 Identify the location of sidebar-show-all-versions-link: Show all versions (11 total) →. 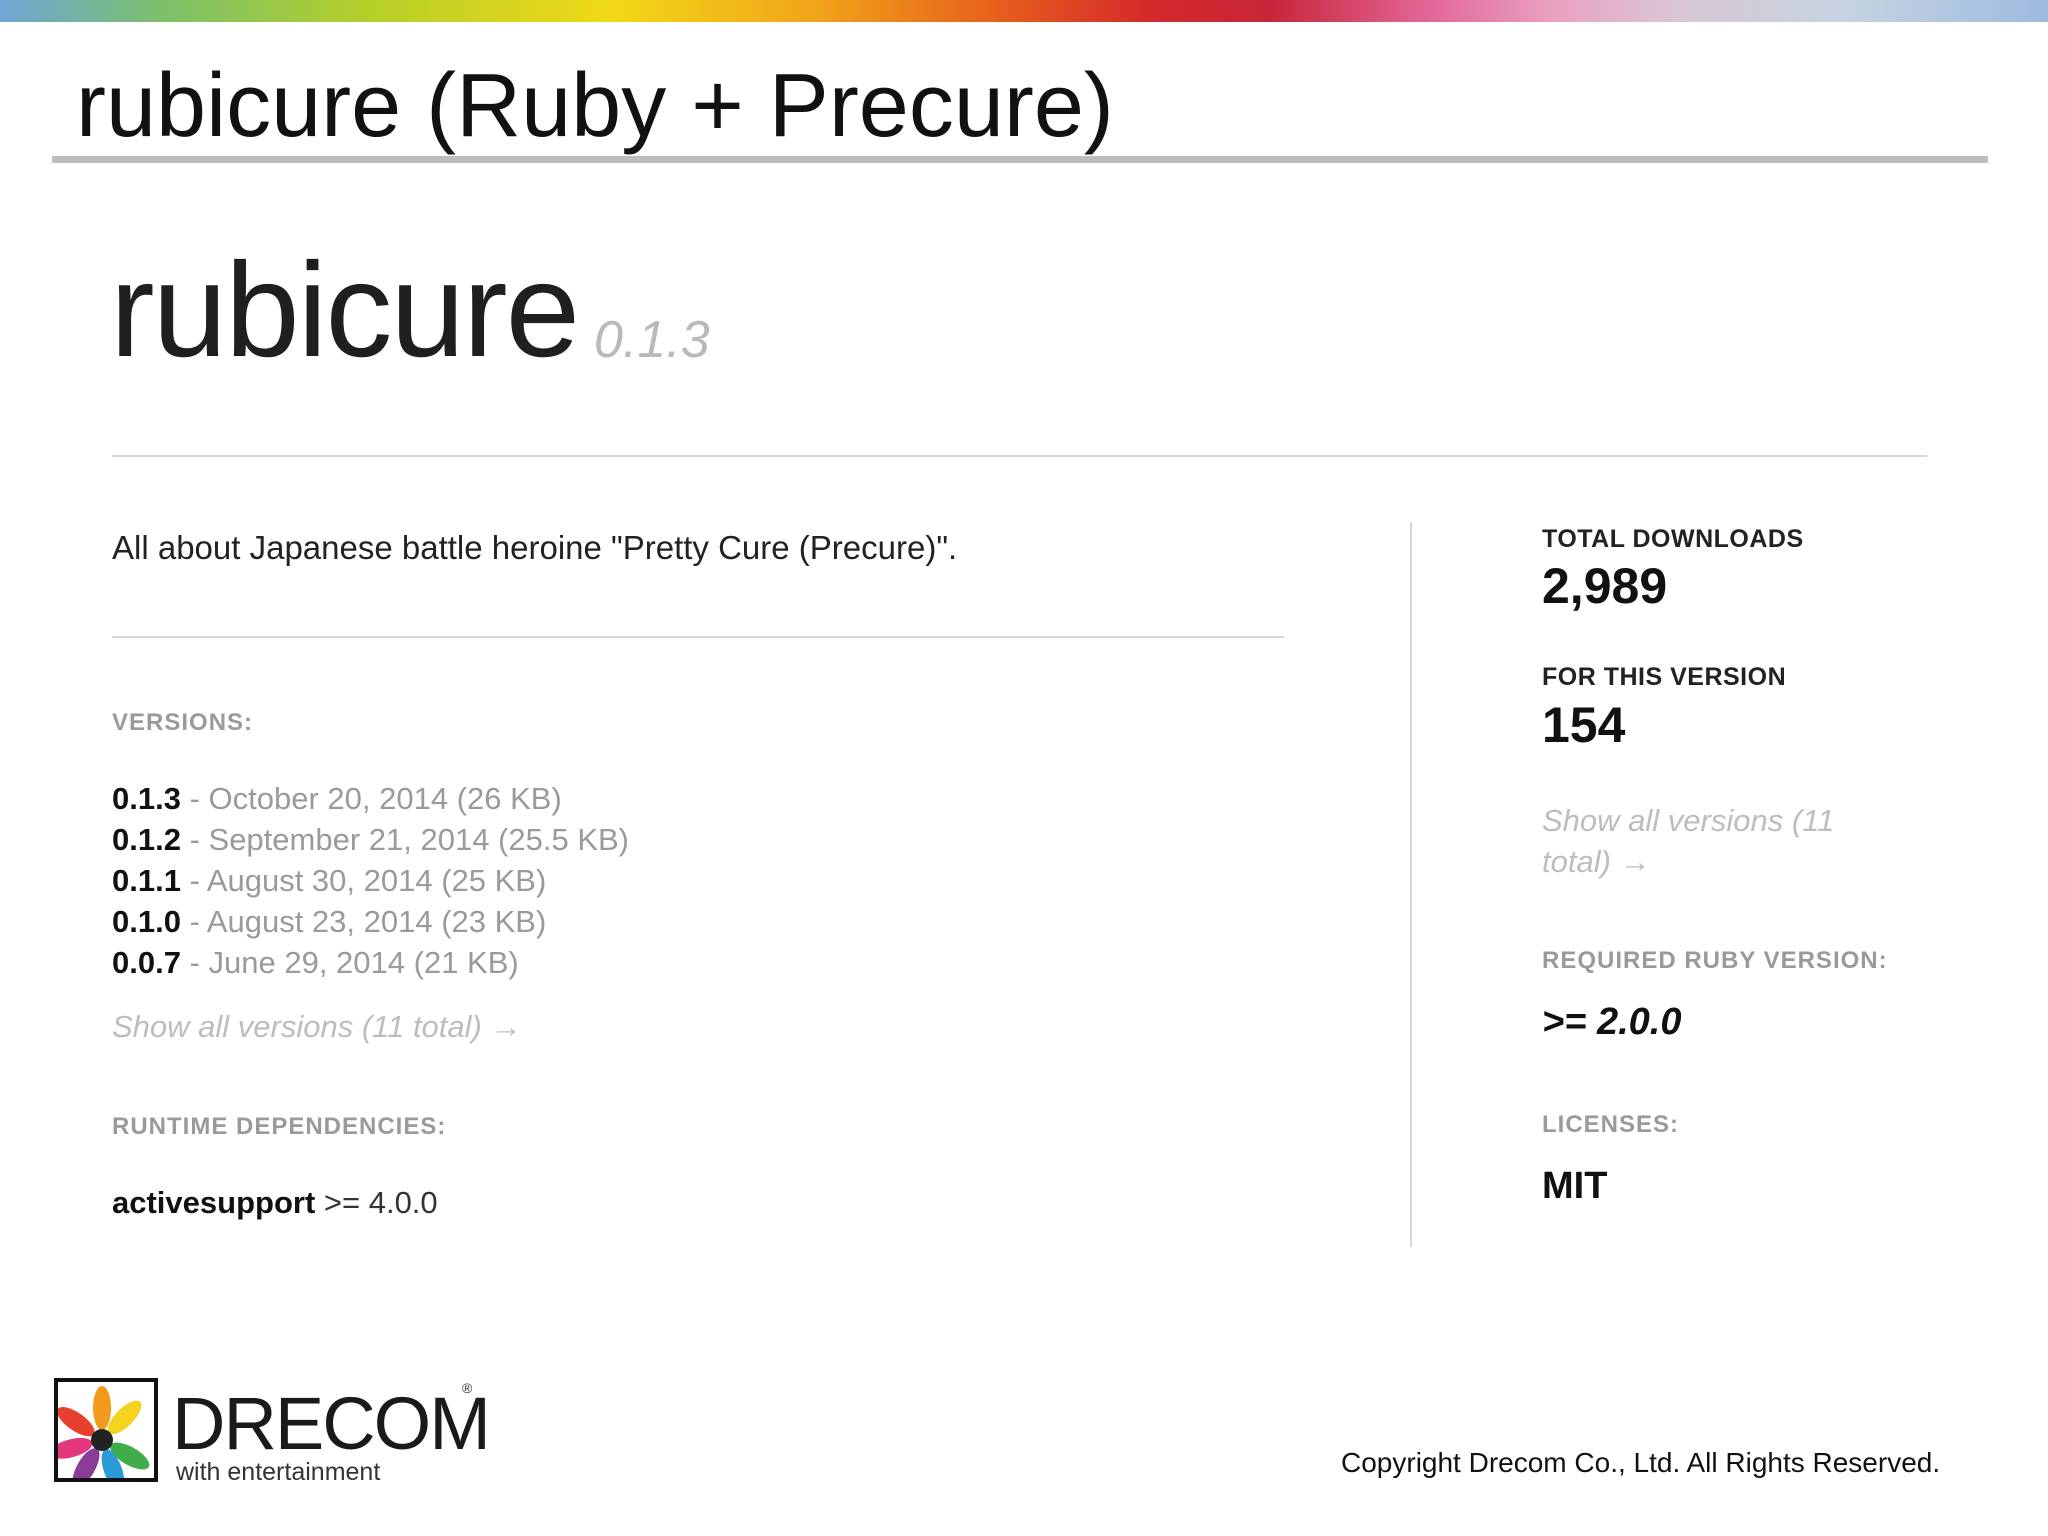
(1707, 841).